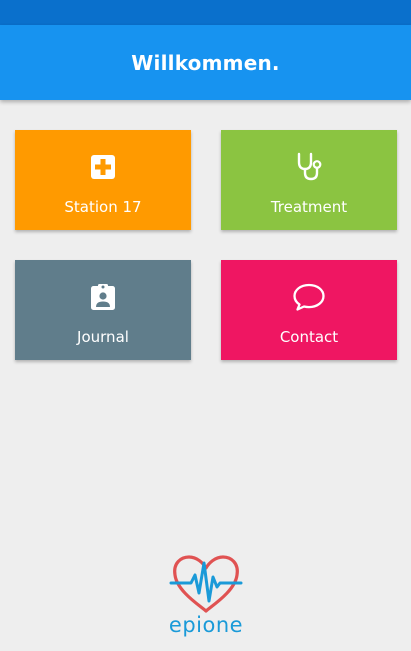 The image size is (411, 651). I want to click on treatment-tile: Treatment, so click(309, 180).